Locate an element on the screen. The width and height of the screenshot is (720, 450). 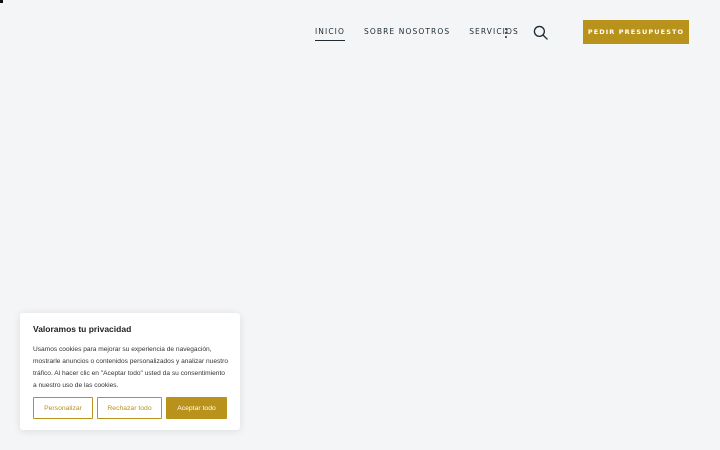
vertical-dots-icon is located at coordinates (506, 33).